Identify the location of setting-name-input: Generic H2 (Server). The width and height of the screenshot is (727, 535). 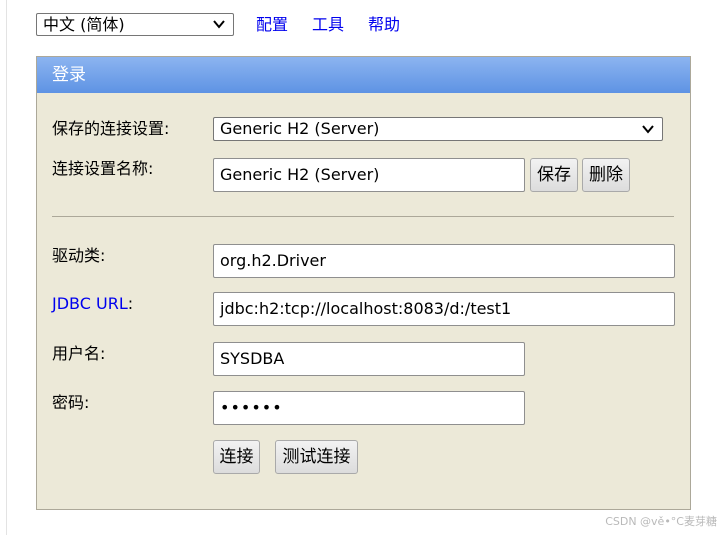
(369, 175).